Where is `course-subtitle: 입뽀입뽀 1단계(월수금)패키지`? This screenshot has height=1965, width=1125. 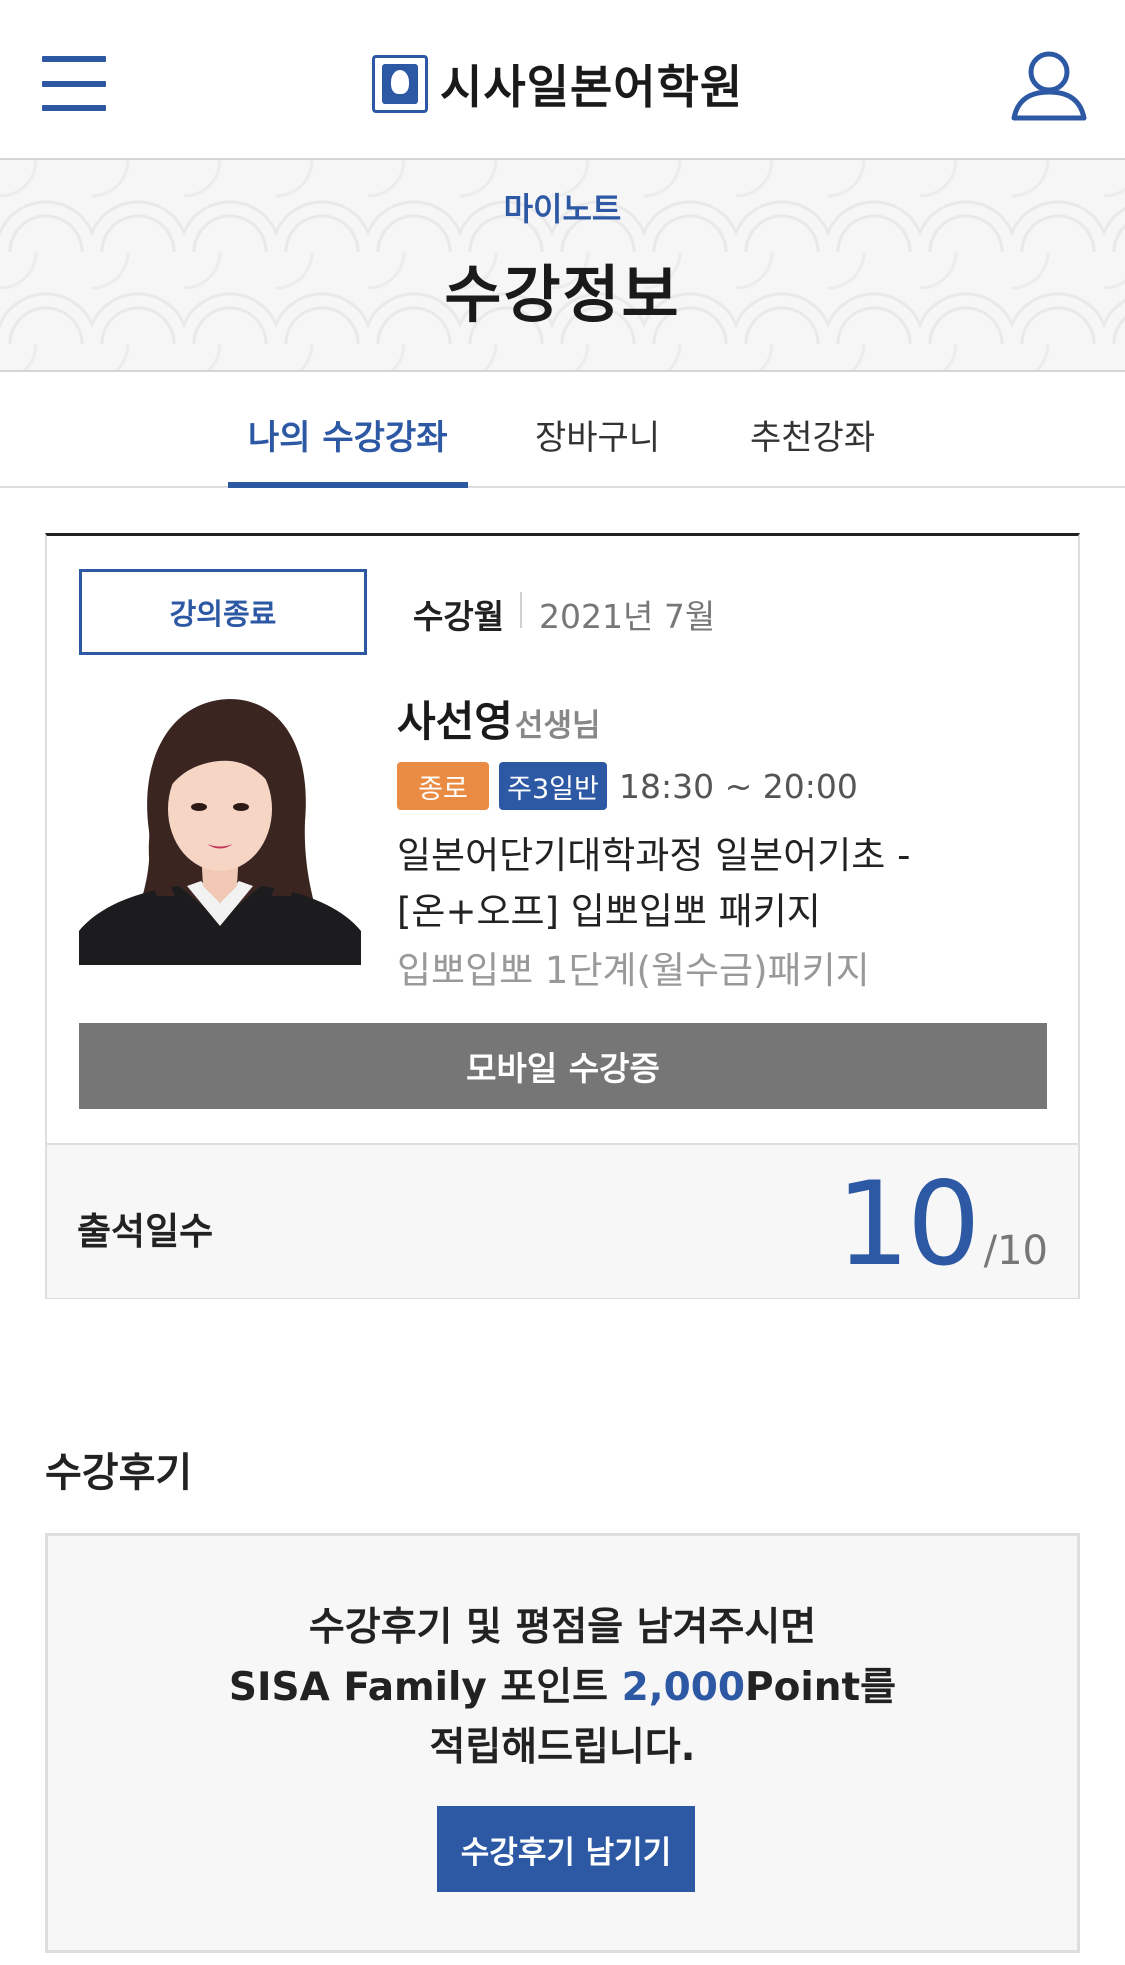
course-subtitle: 입뽀입뽀 1단계(월수금)패키지 is located at coordinates (633, 970).